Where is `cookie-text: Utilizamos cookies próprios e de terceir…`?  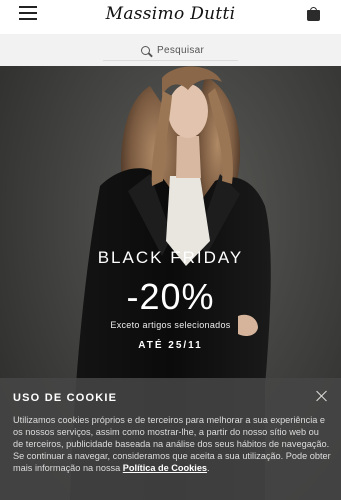 cookie-text: Utilizamos cookies próprios e de terceir… is located at coordinates (172, 444).